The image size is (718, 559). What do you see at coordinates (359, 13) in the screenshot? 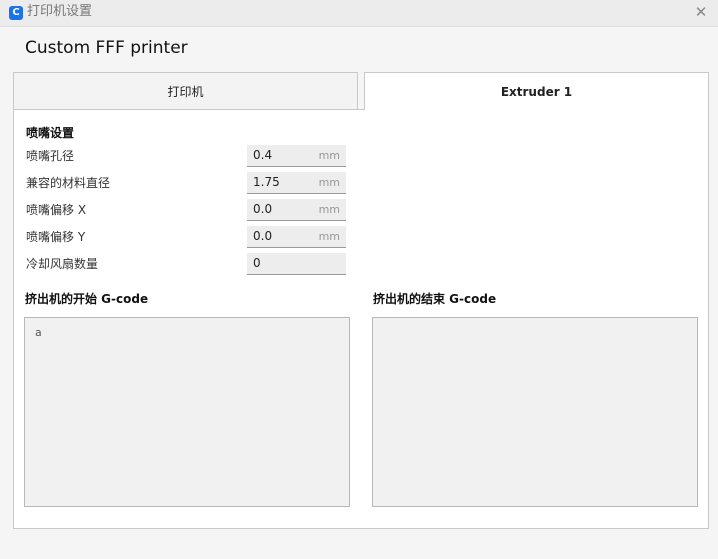
I see `title-bar: C 打印机设置 ✕` at bounding box center [359, 13].